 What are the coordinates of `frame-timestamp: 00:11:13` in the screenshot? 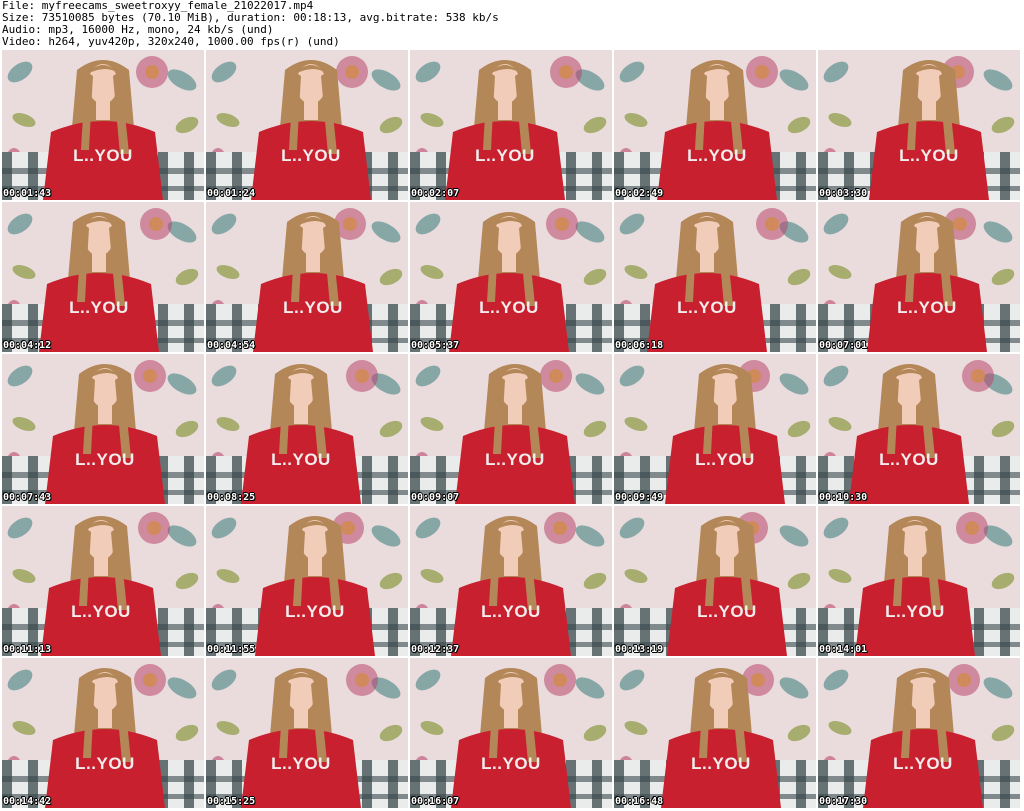 It's located at (27, 649).